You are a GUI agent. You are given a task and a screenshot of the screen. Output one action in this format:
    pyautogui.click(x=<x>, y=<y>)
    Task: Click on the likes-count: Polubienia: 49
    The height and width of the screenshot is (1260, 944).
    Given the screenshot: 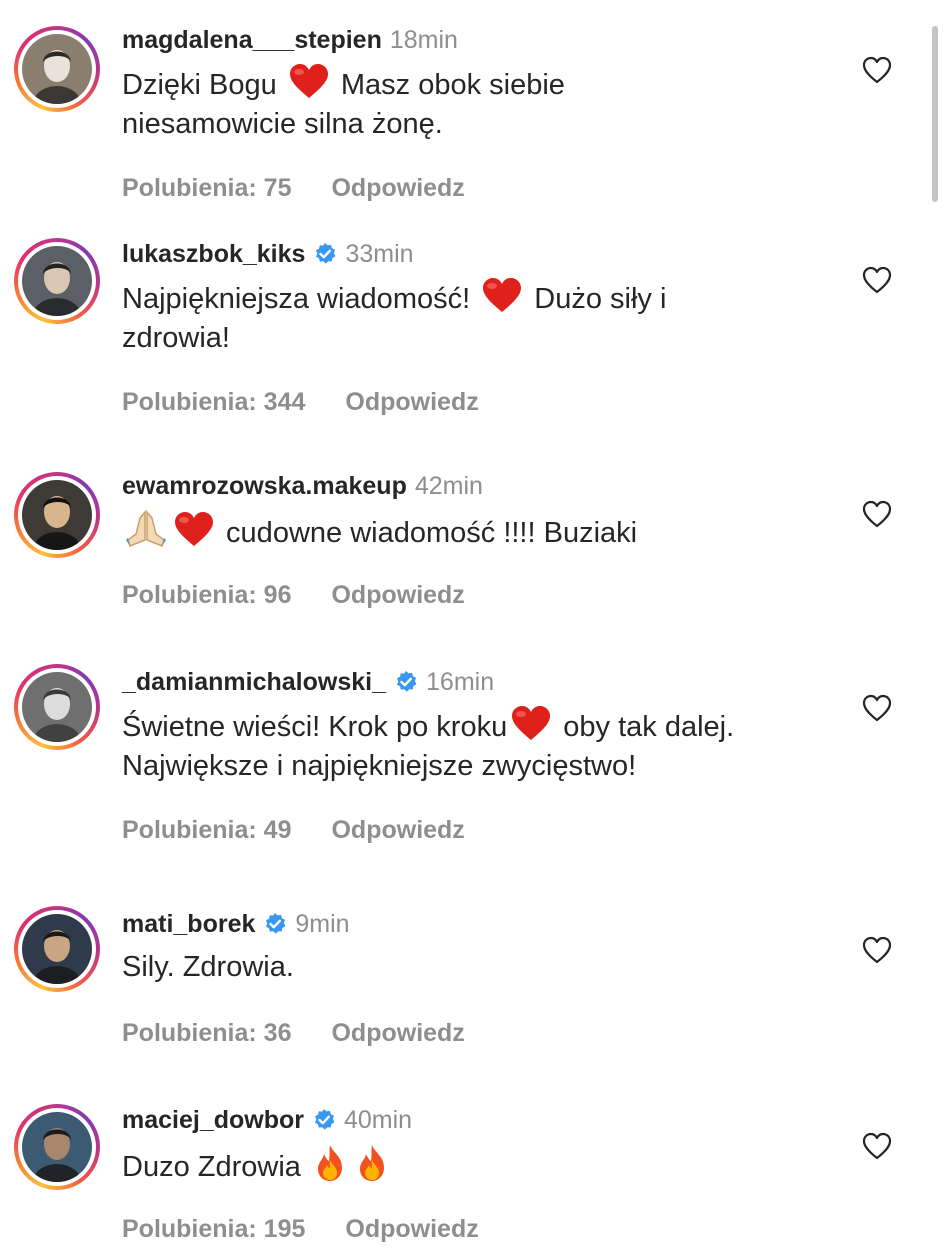 What is the action you would take?
    pyautogui.click(x=206, y=830)
    